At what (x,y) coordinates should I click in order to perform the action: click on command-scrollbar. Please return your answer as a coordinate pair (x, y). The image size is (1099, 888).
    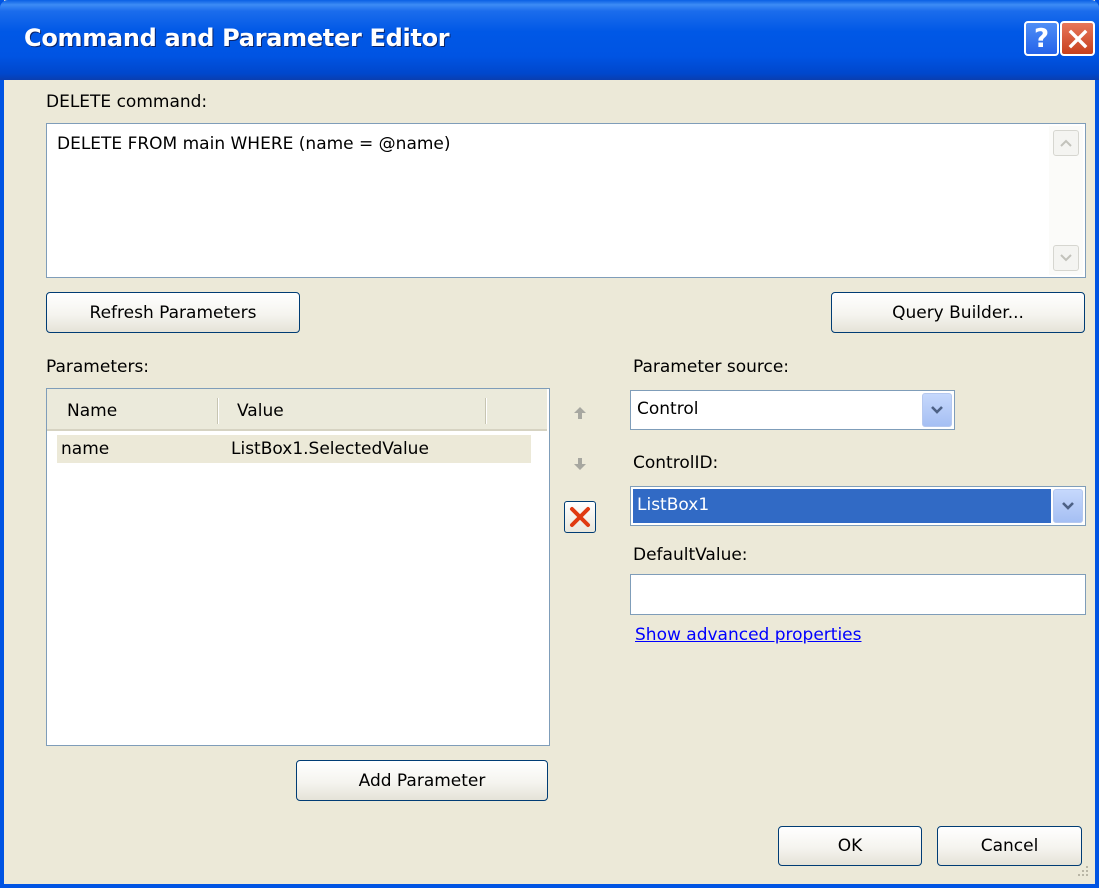
    Looking at the image, I should click on (1066, 200).